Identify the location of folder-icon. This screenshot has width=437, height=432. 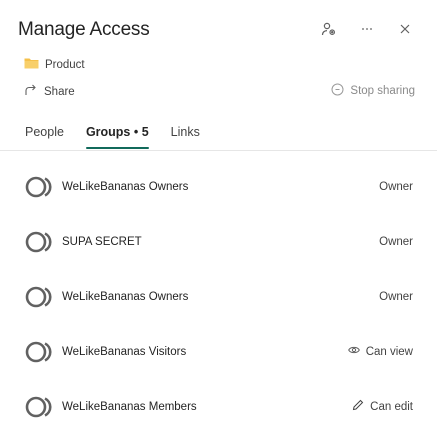
(31, 64).